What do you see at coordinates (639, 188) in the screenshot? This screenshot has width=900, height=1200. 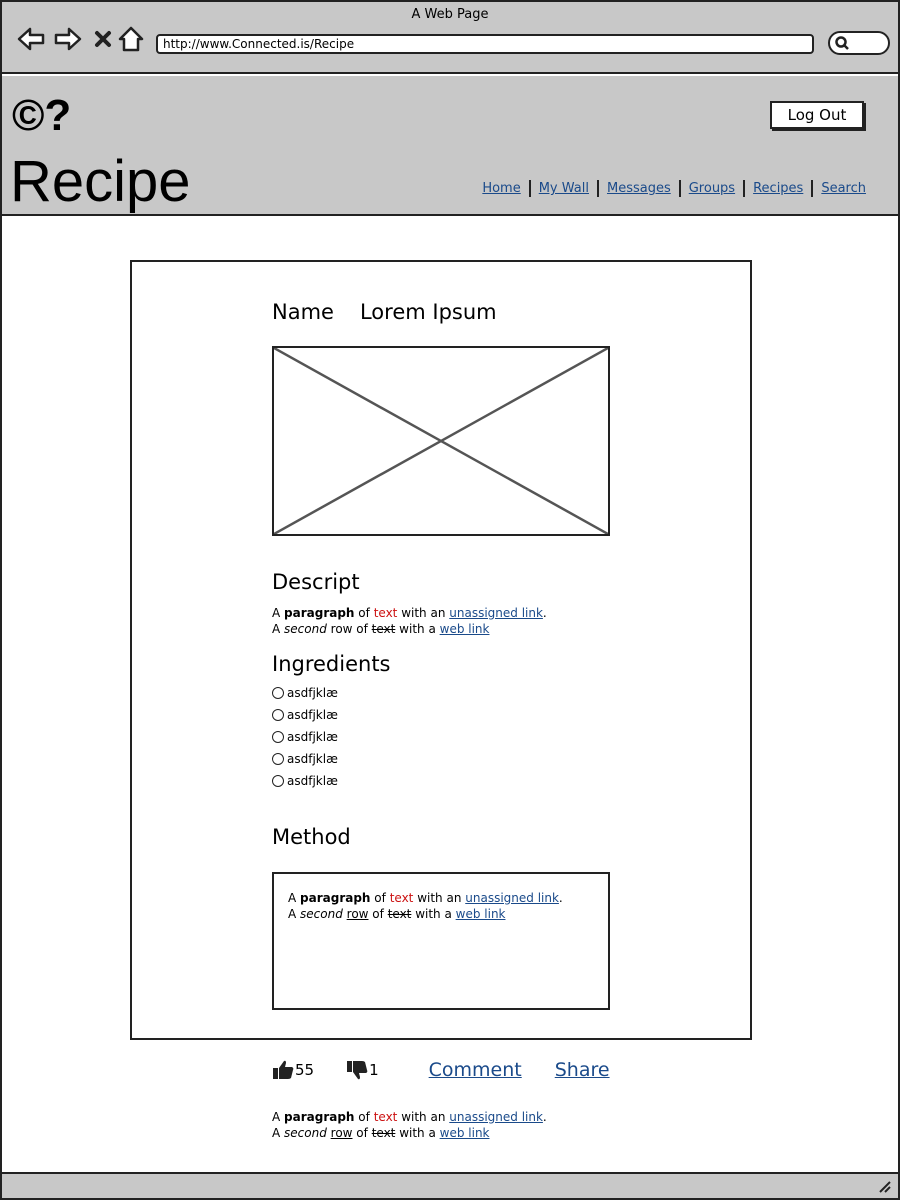 I see `nav-link-messages: Messages` at bounding box center [639, 188].